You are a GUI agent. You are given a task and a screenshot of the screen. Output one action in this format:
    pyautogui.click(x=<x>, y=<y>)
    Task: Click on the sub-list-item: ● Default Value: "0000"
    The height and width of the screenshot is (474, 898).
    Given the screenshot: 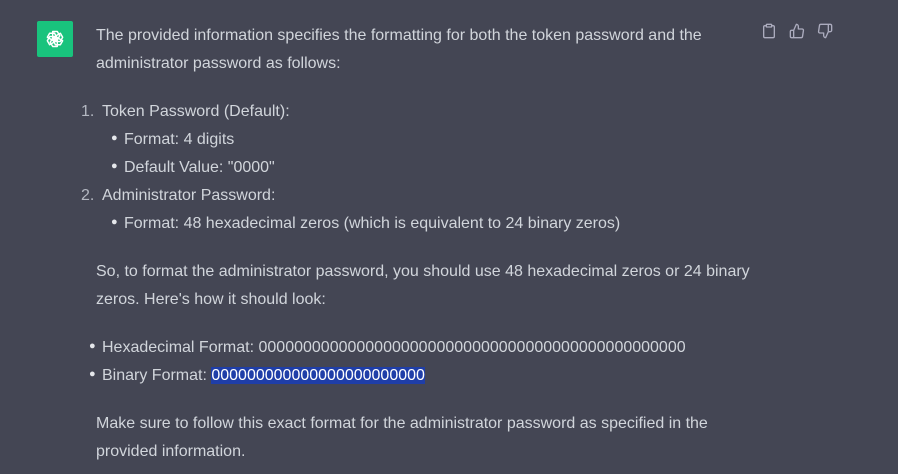 What is the action you would take?
    pyautogui.click(x=443, y=168)
    